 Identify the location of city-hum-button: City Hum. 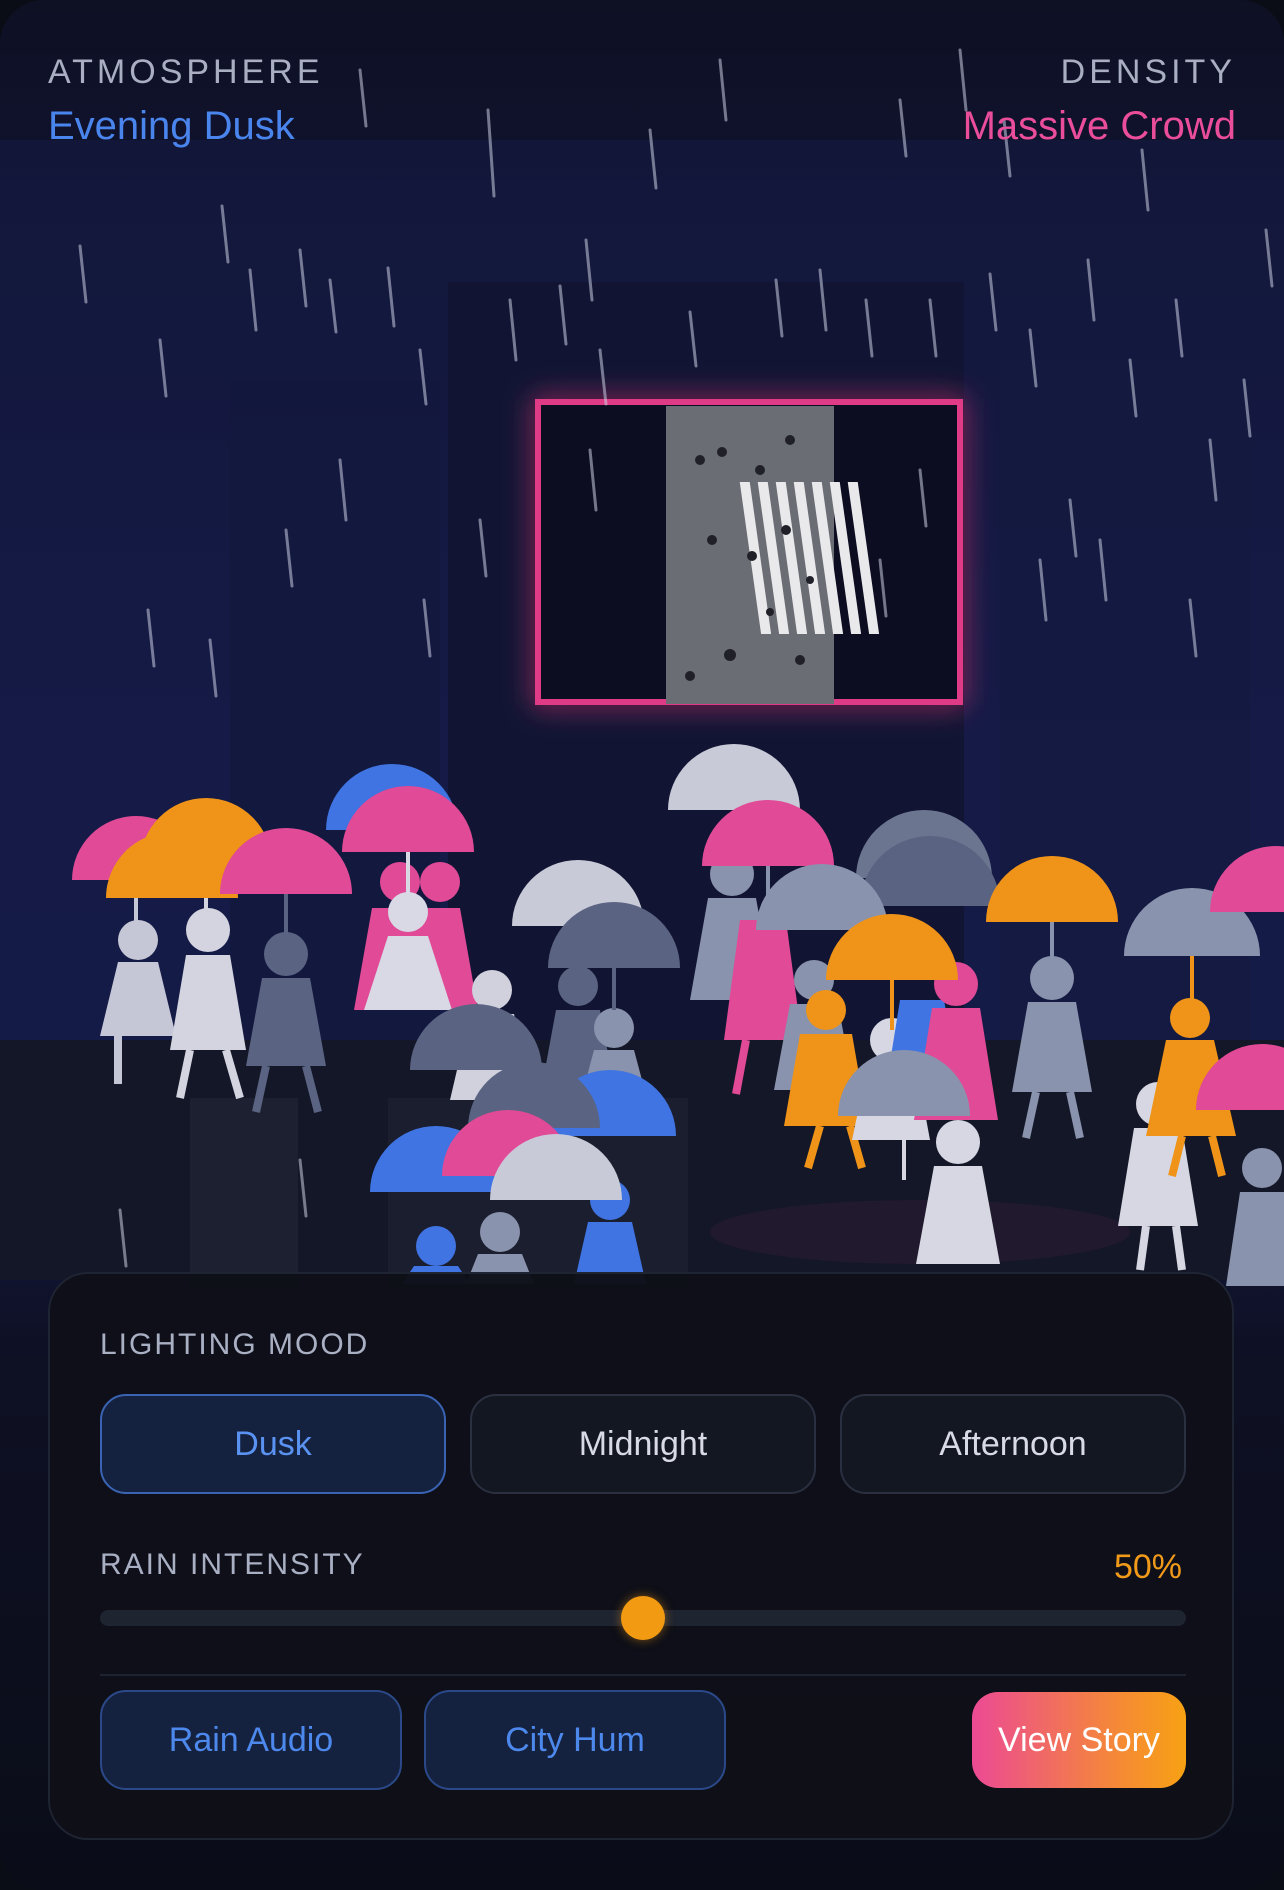
(575, 1740).